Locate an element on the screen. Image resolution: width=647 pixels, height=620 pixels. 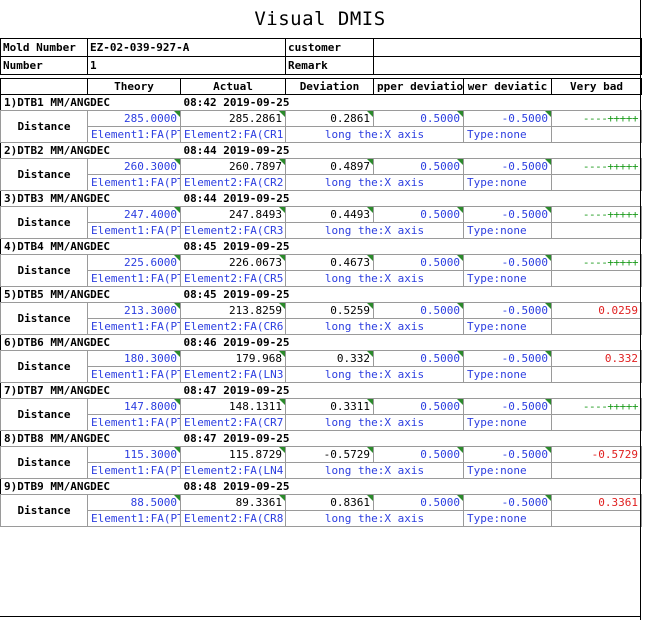
section-label: 1)DTB1 MM/ANGDEC is located at coordinates (90, 102).